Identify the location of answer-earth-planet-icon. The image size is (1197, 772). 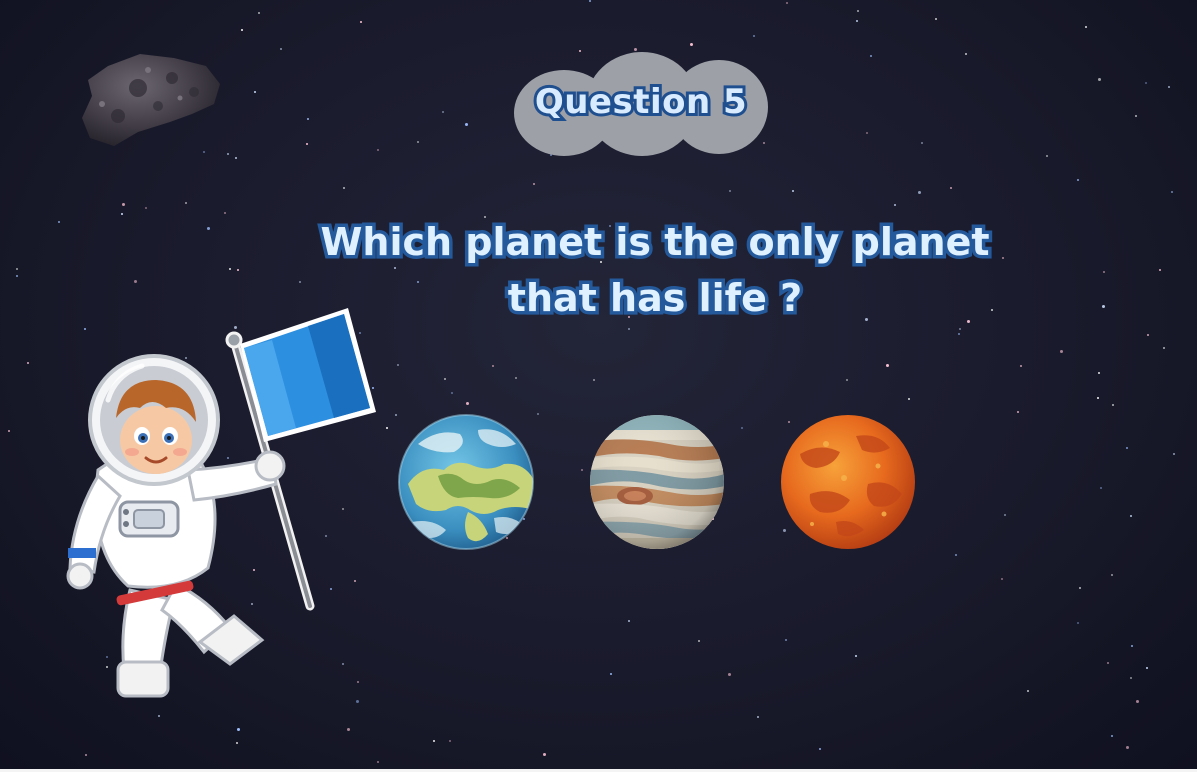
(466, 482).